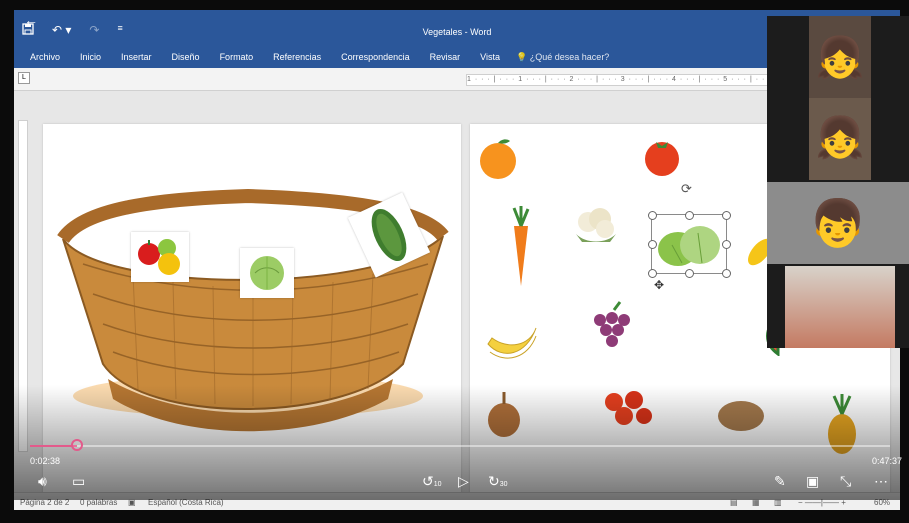  I want to click on total-duration: 0:47:37, so click(887, 461).